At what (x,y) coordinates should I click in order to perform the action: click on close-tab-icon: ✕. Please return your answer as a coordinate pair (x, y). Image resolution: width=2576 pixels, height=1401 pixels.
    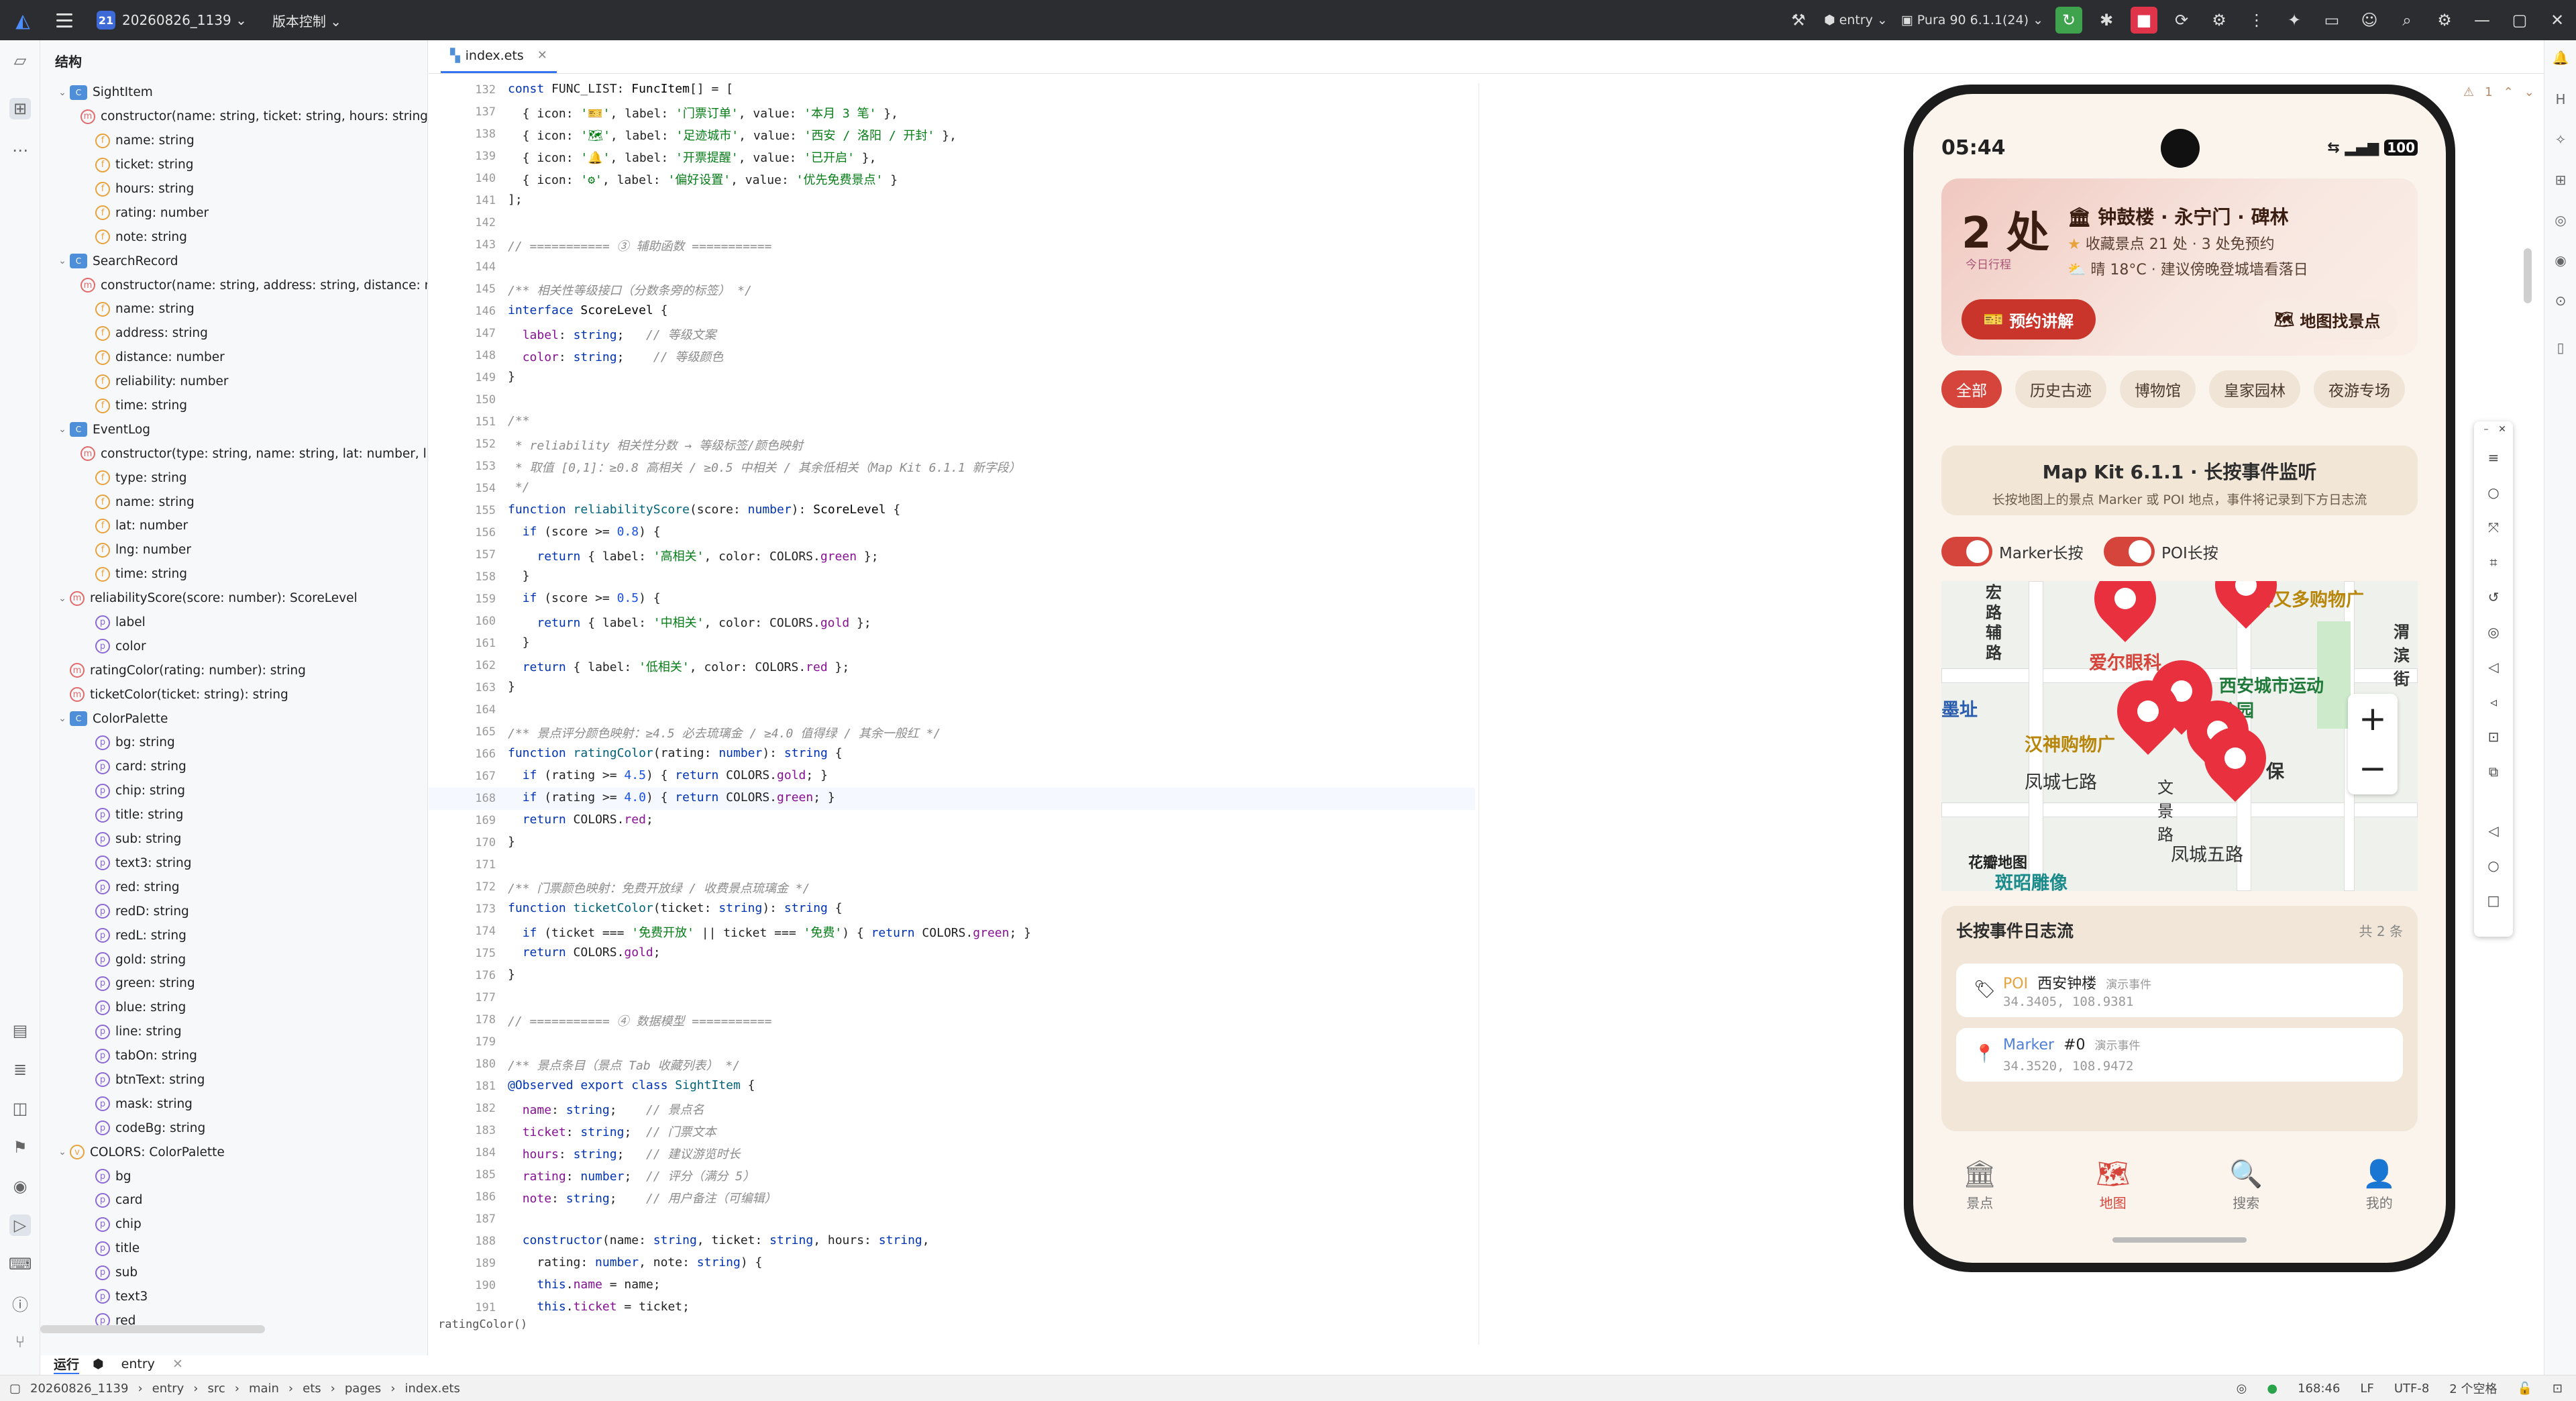
    Looking at the image, I should click on (542, 55).